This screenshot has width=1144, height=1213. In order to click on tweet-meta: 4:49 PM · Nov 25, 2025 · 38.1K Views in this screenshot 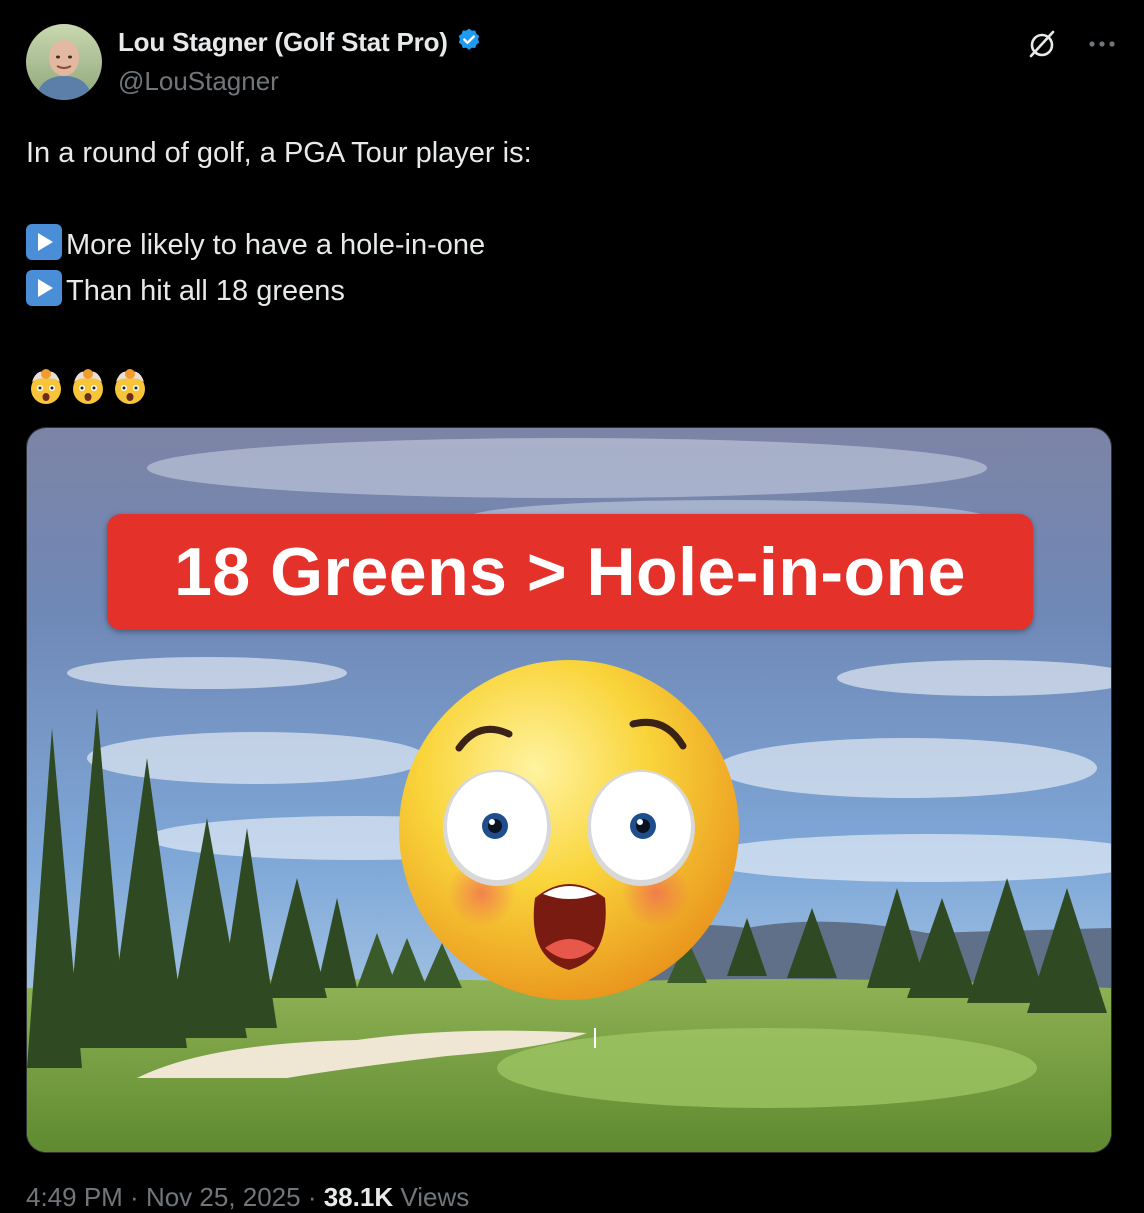, I will do `click(248, 1197)`.